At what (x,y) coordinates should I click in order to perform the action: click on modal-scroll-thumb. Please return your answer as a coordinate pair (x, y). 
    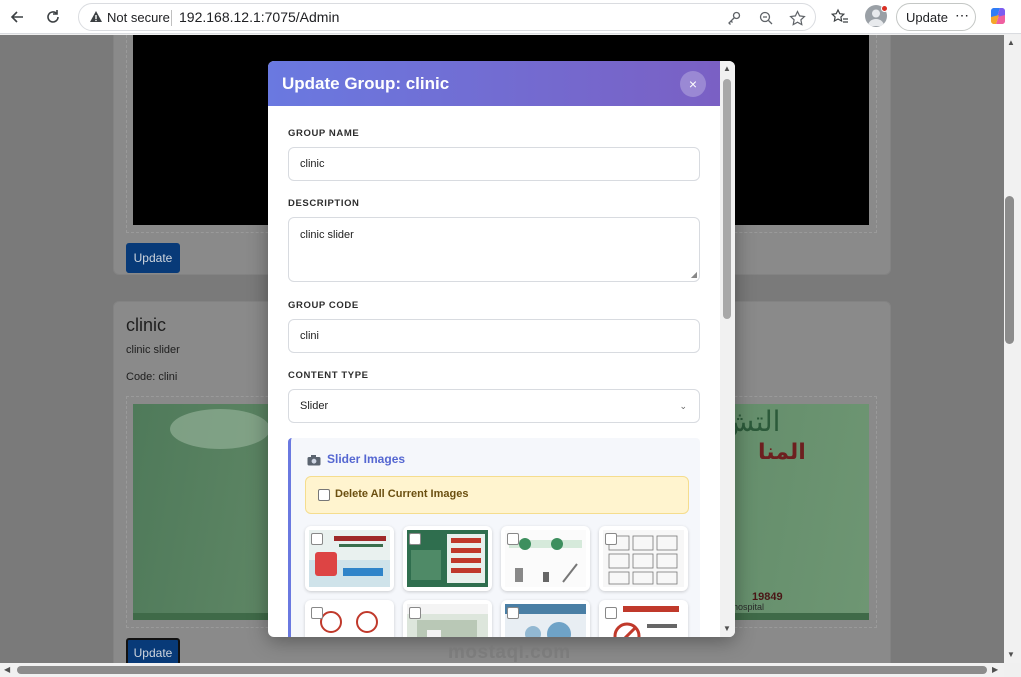
    Looking at the image, I should click on (727, 199).